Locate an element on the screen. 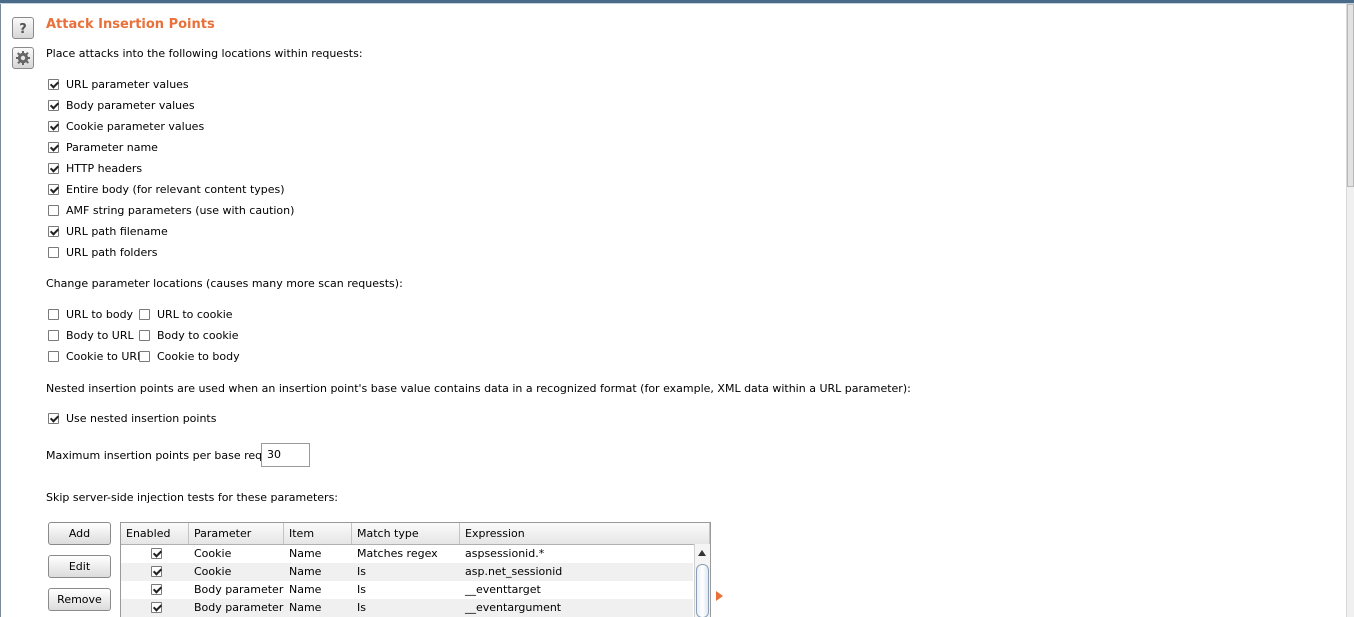  scroll-up-icon is located at coordinates (702, 553).